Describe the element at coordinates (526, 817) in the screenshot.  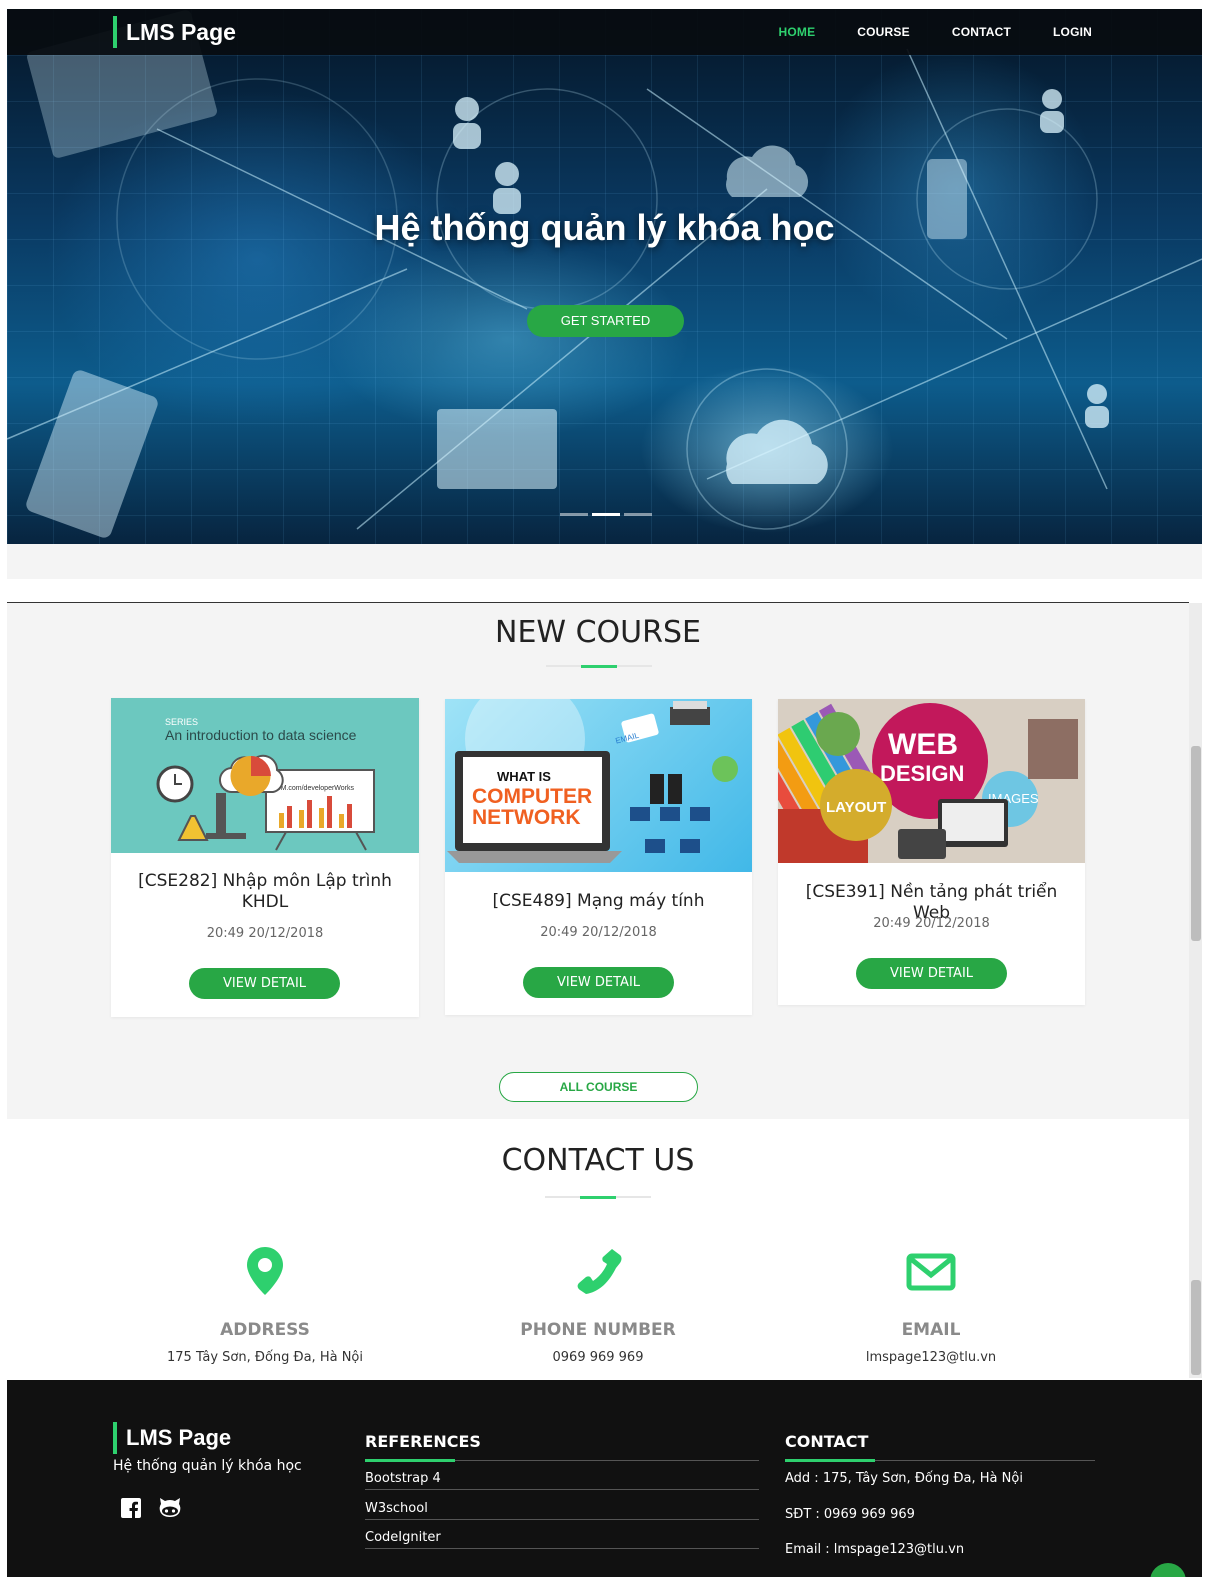
I see `thumb-line3: NETWORK` at that location.